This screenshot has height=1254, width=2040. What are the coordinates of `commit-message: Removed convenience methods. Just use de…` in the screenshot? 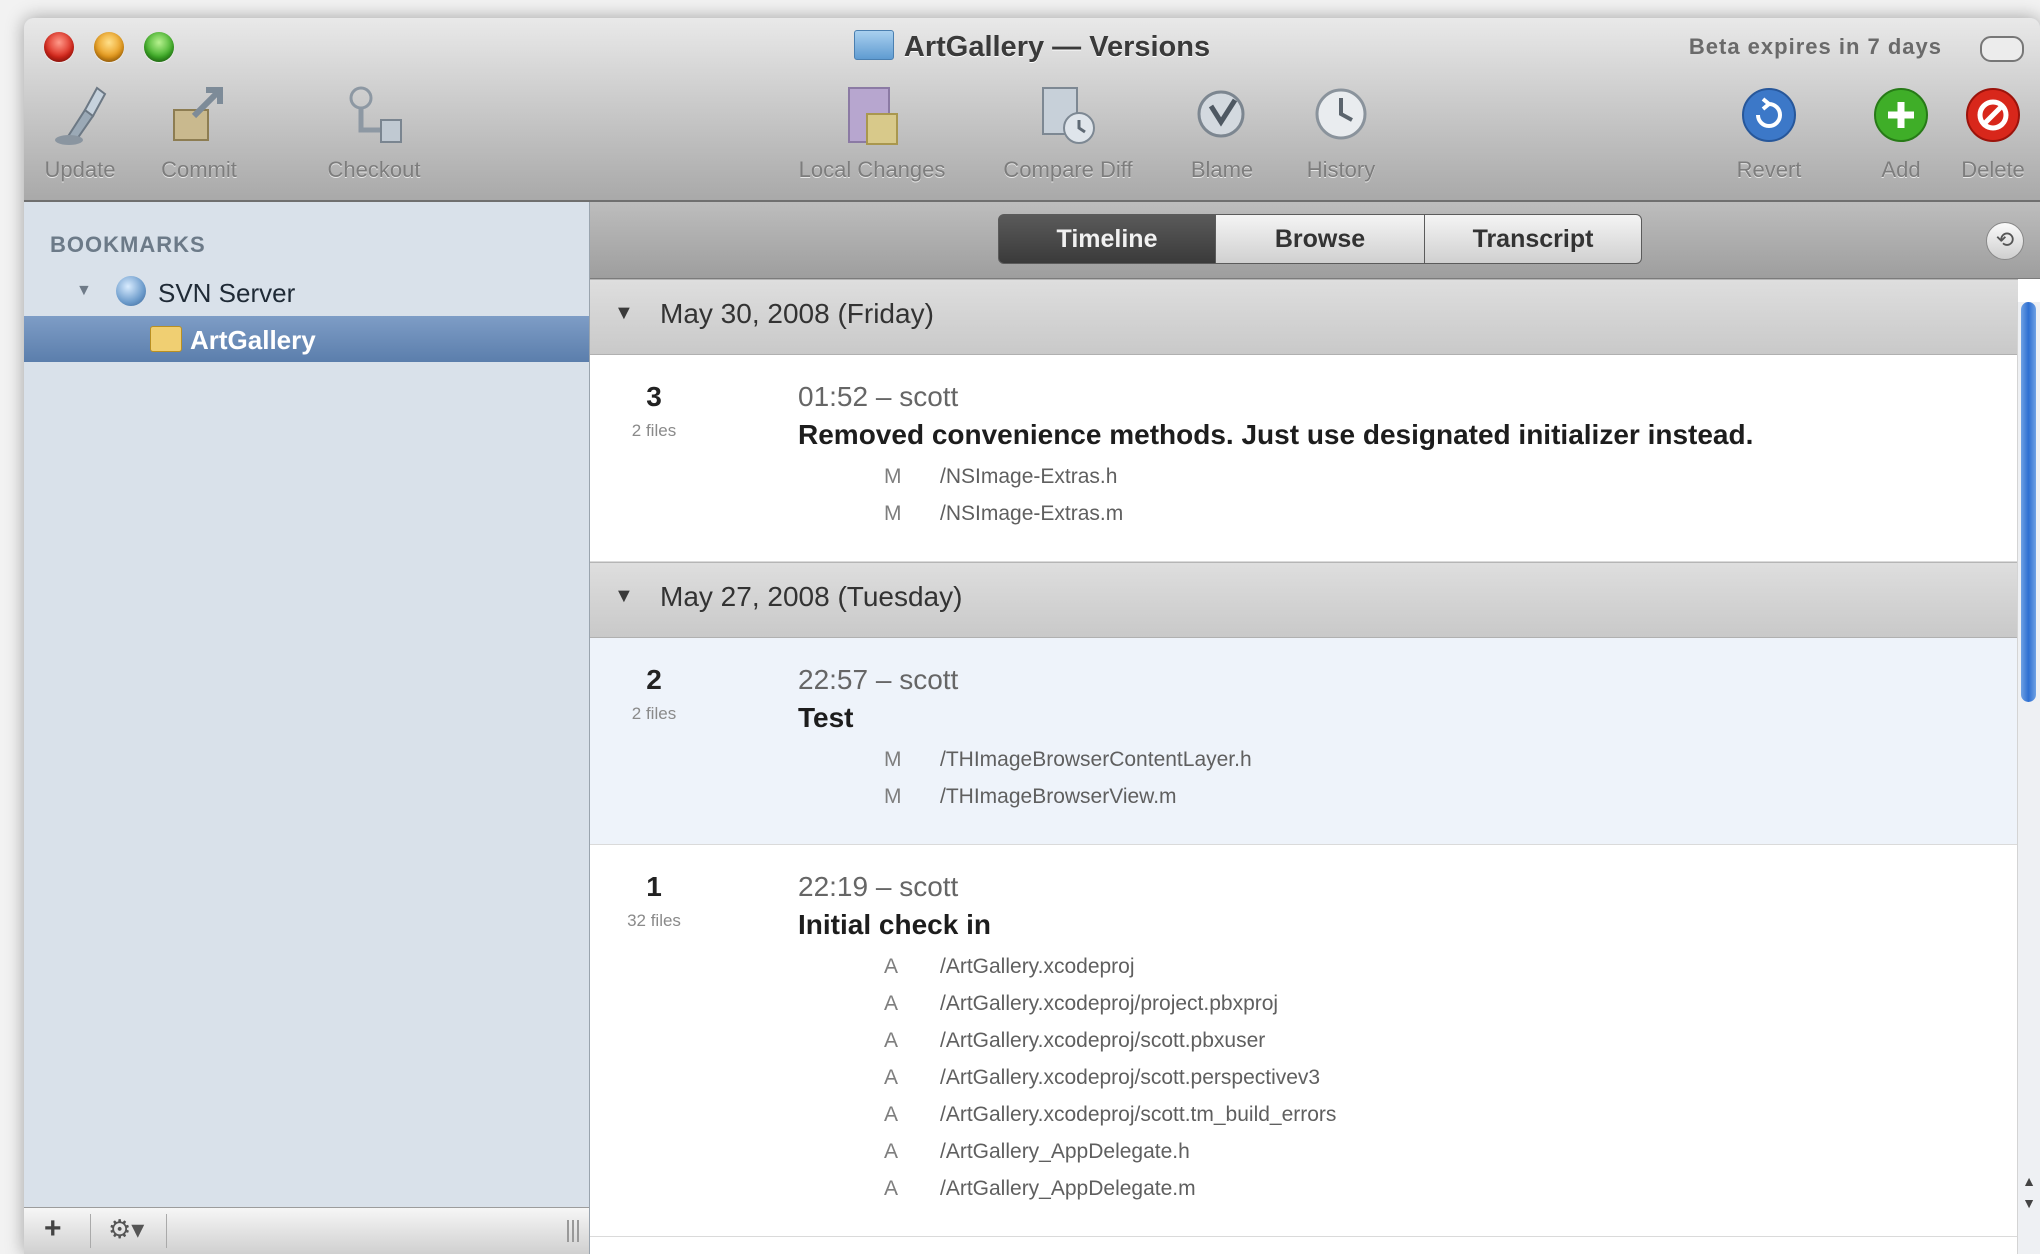 It's located at (1276, 434).